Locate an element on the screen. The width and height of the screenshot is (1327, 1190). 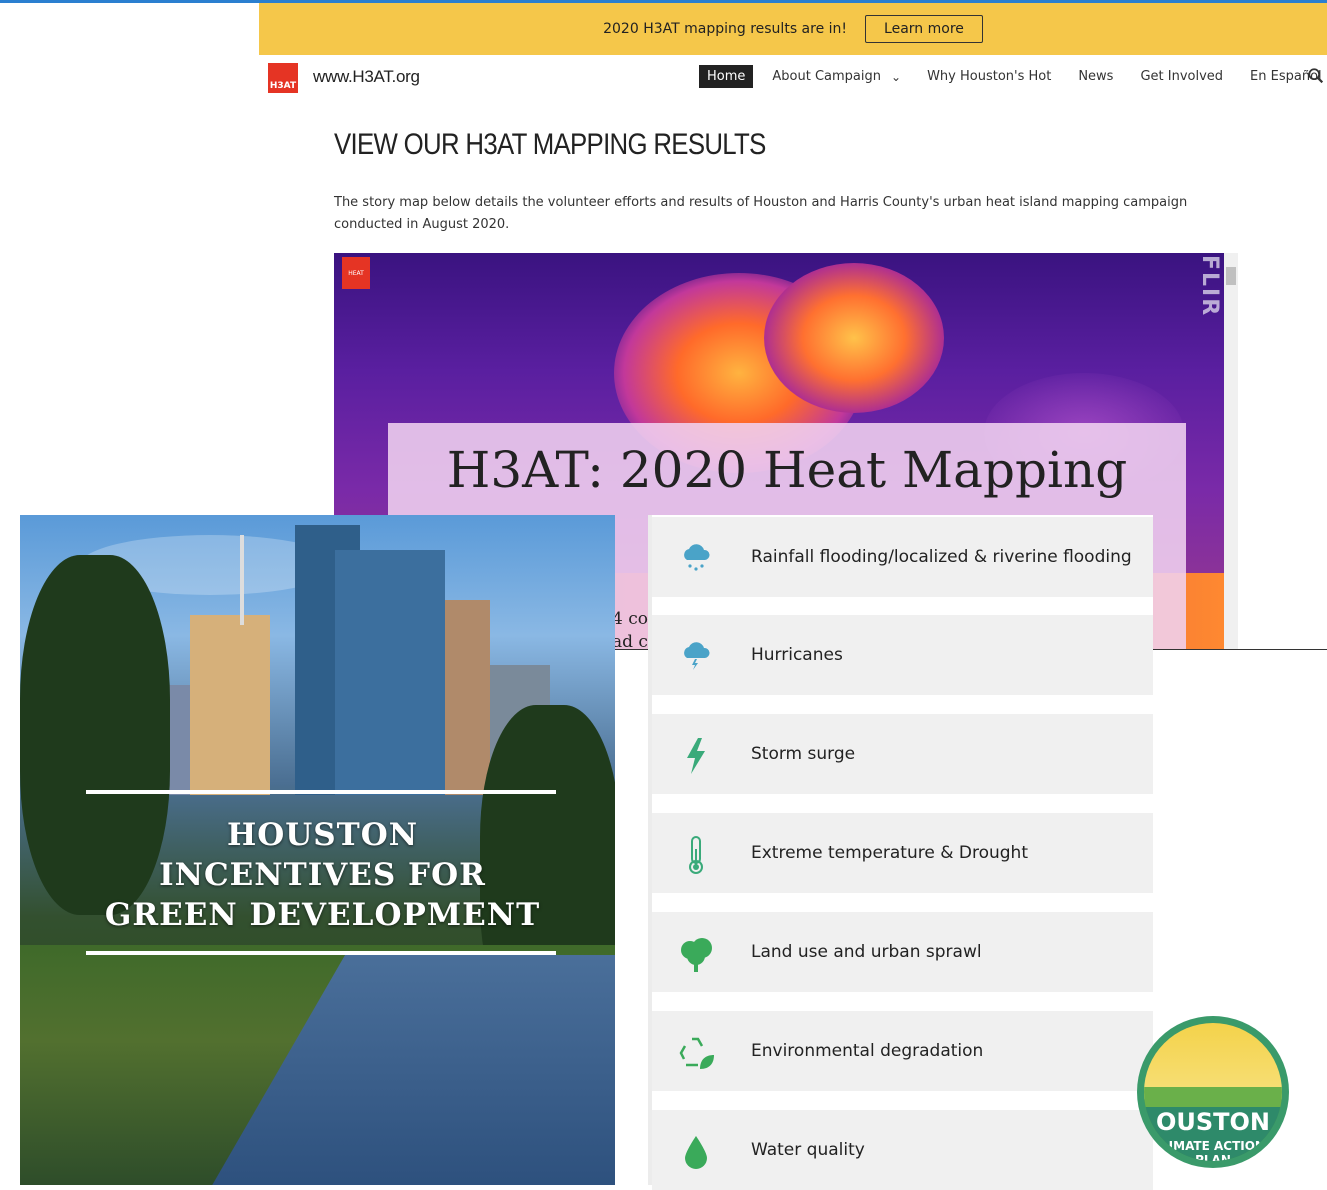
hero-title-line: HOUSTON is located at coordinates (322, 835).